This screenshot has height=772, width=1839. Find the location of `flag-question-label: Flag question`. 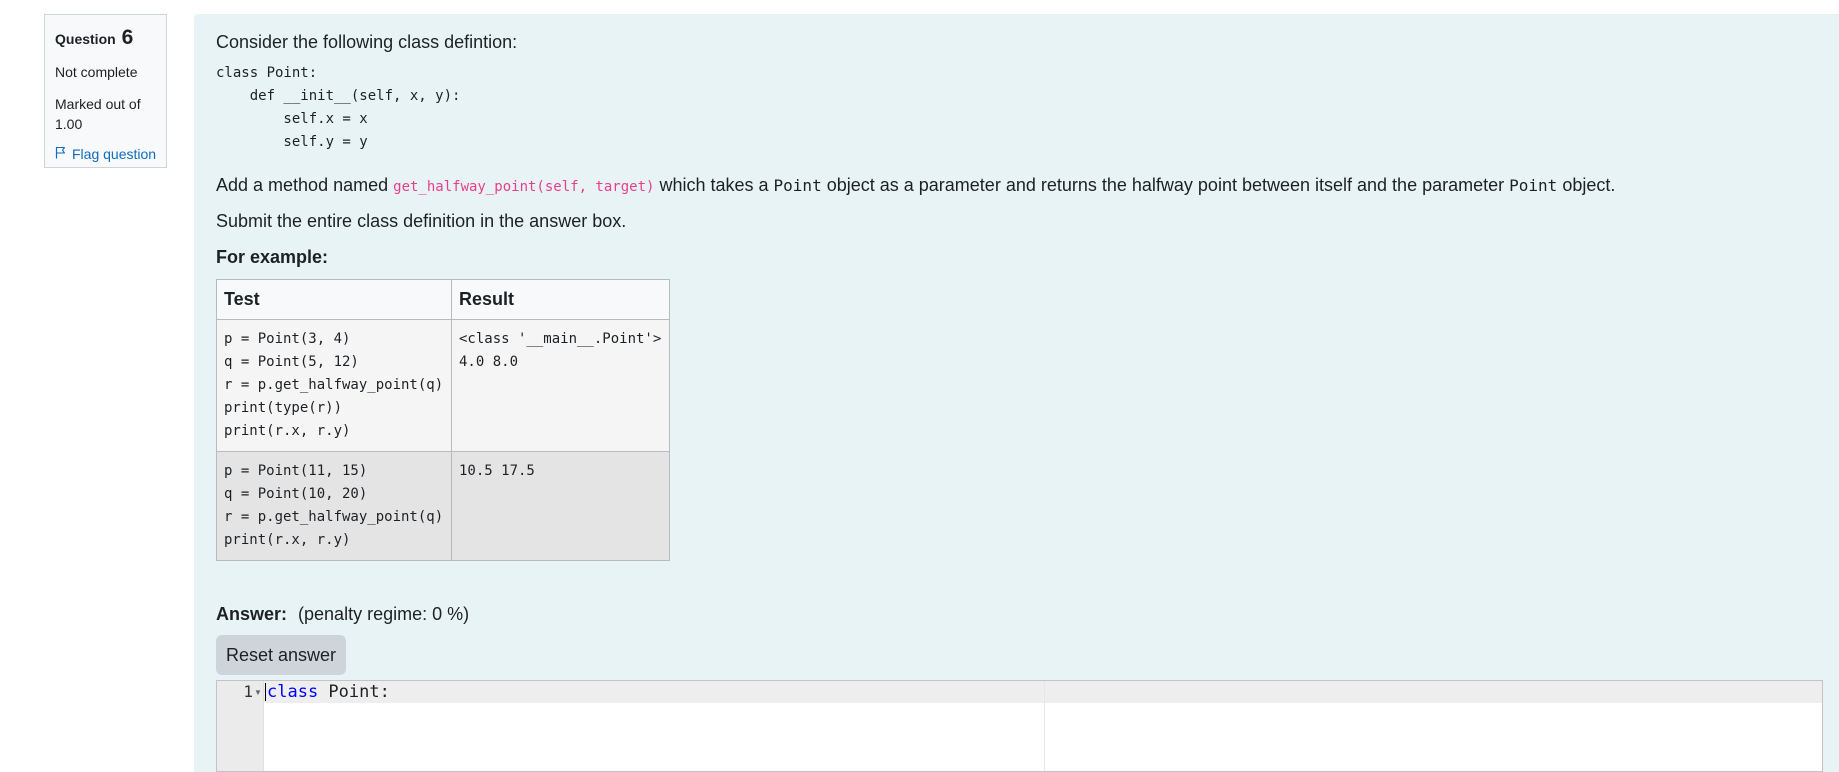

flag-question-label: Flag question is located at coordinates (114, 154).